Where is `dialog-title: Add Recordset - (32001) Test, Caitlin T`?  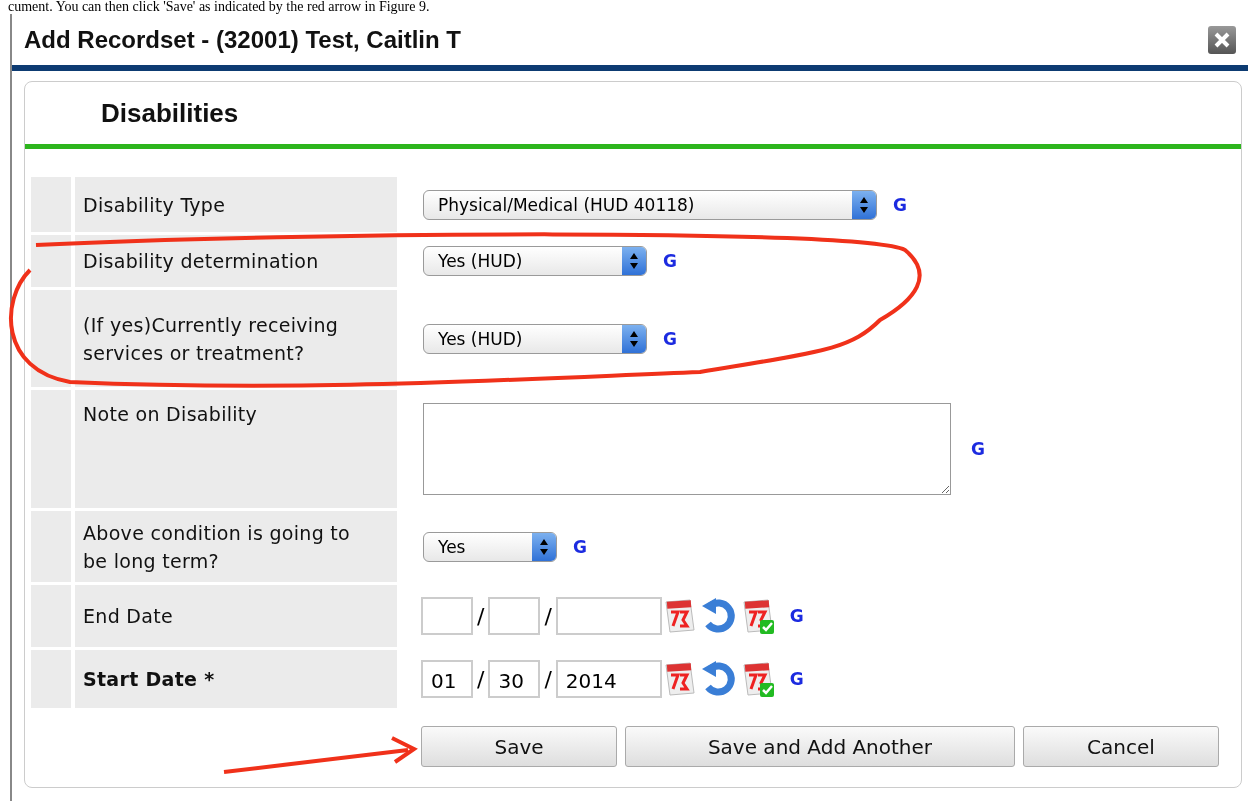
dialog-title: Add Recordset - (32001) Test, Caitlin T is located at coordinates (242, 39).